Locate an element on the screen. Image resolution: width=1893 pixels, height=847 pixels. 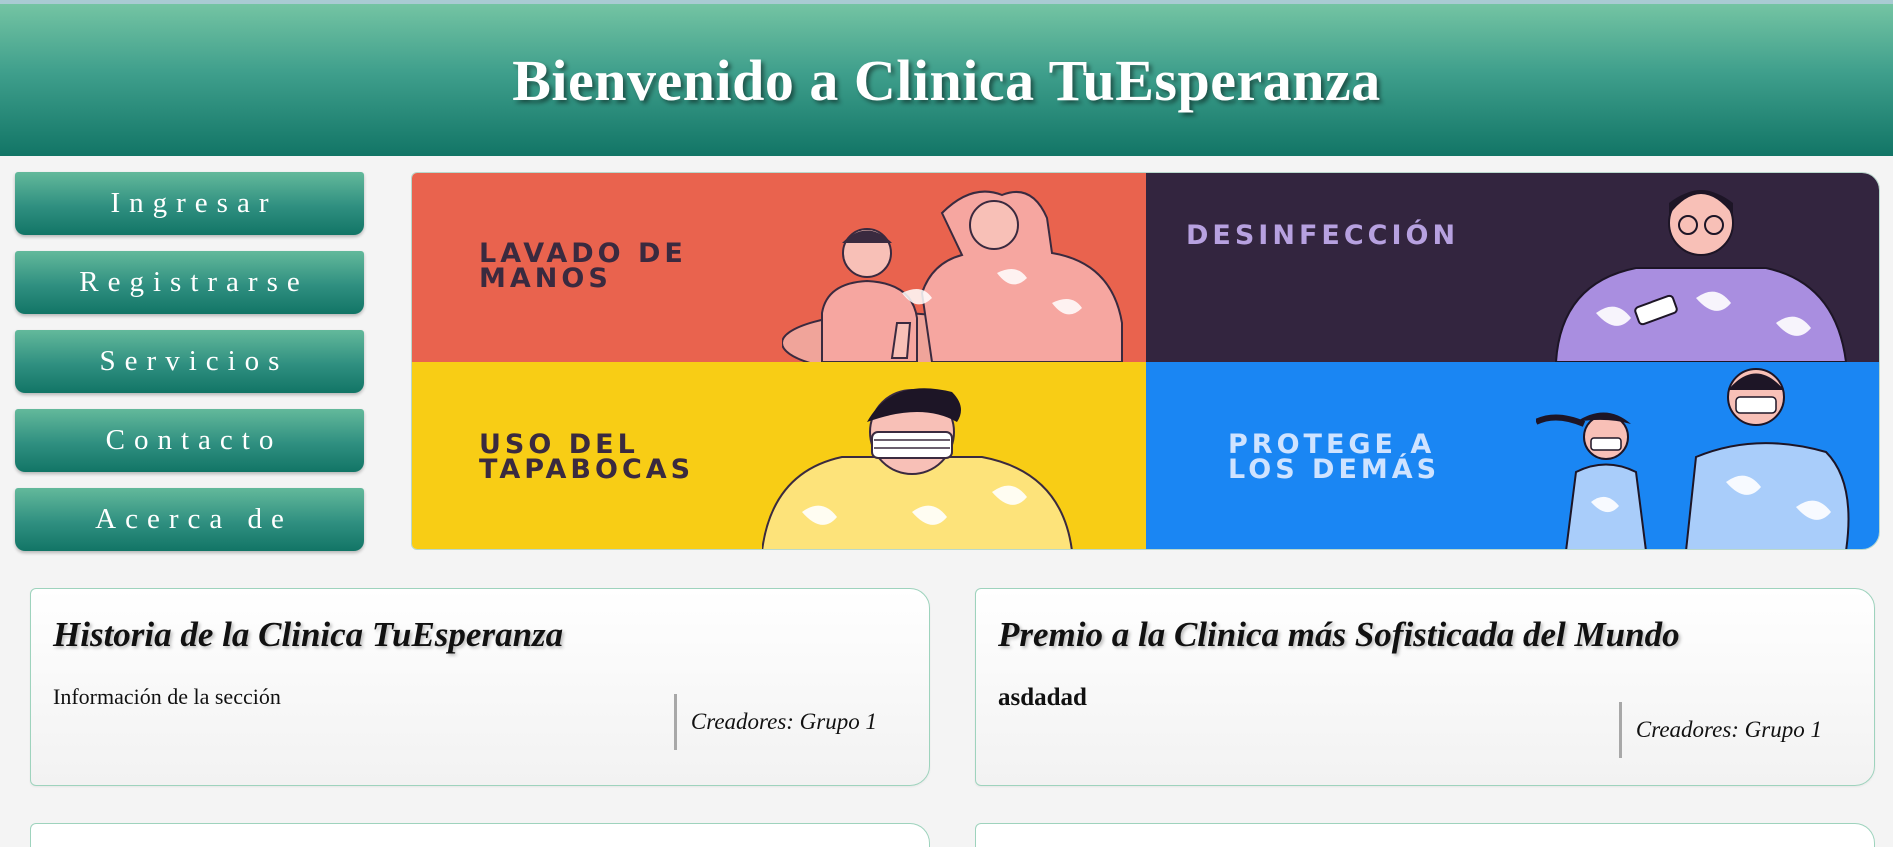
nav-button-ingresar: Ingresar is located at coordinates (189, 203).